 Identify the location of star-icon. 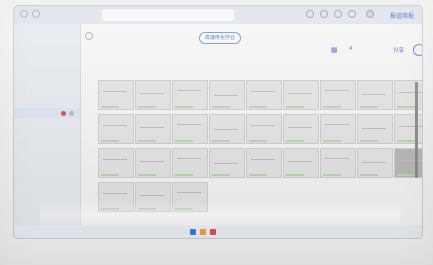
(324, 14).